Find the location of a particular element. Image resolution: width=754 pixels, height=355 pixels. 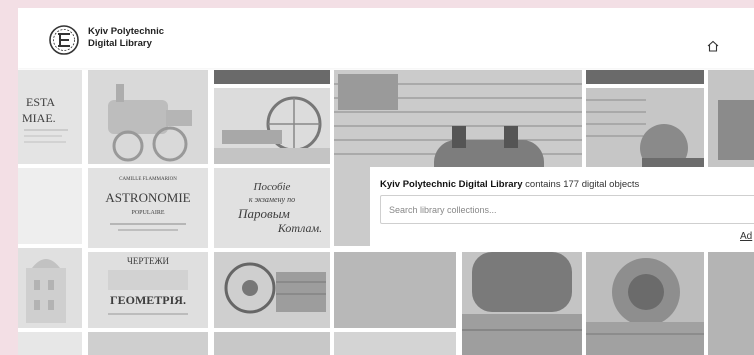

mosaic-tile-posobie: Пособіе к экзамену по Паровым Котлам. is located at coordinates (272, 208).